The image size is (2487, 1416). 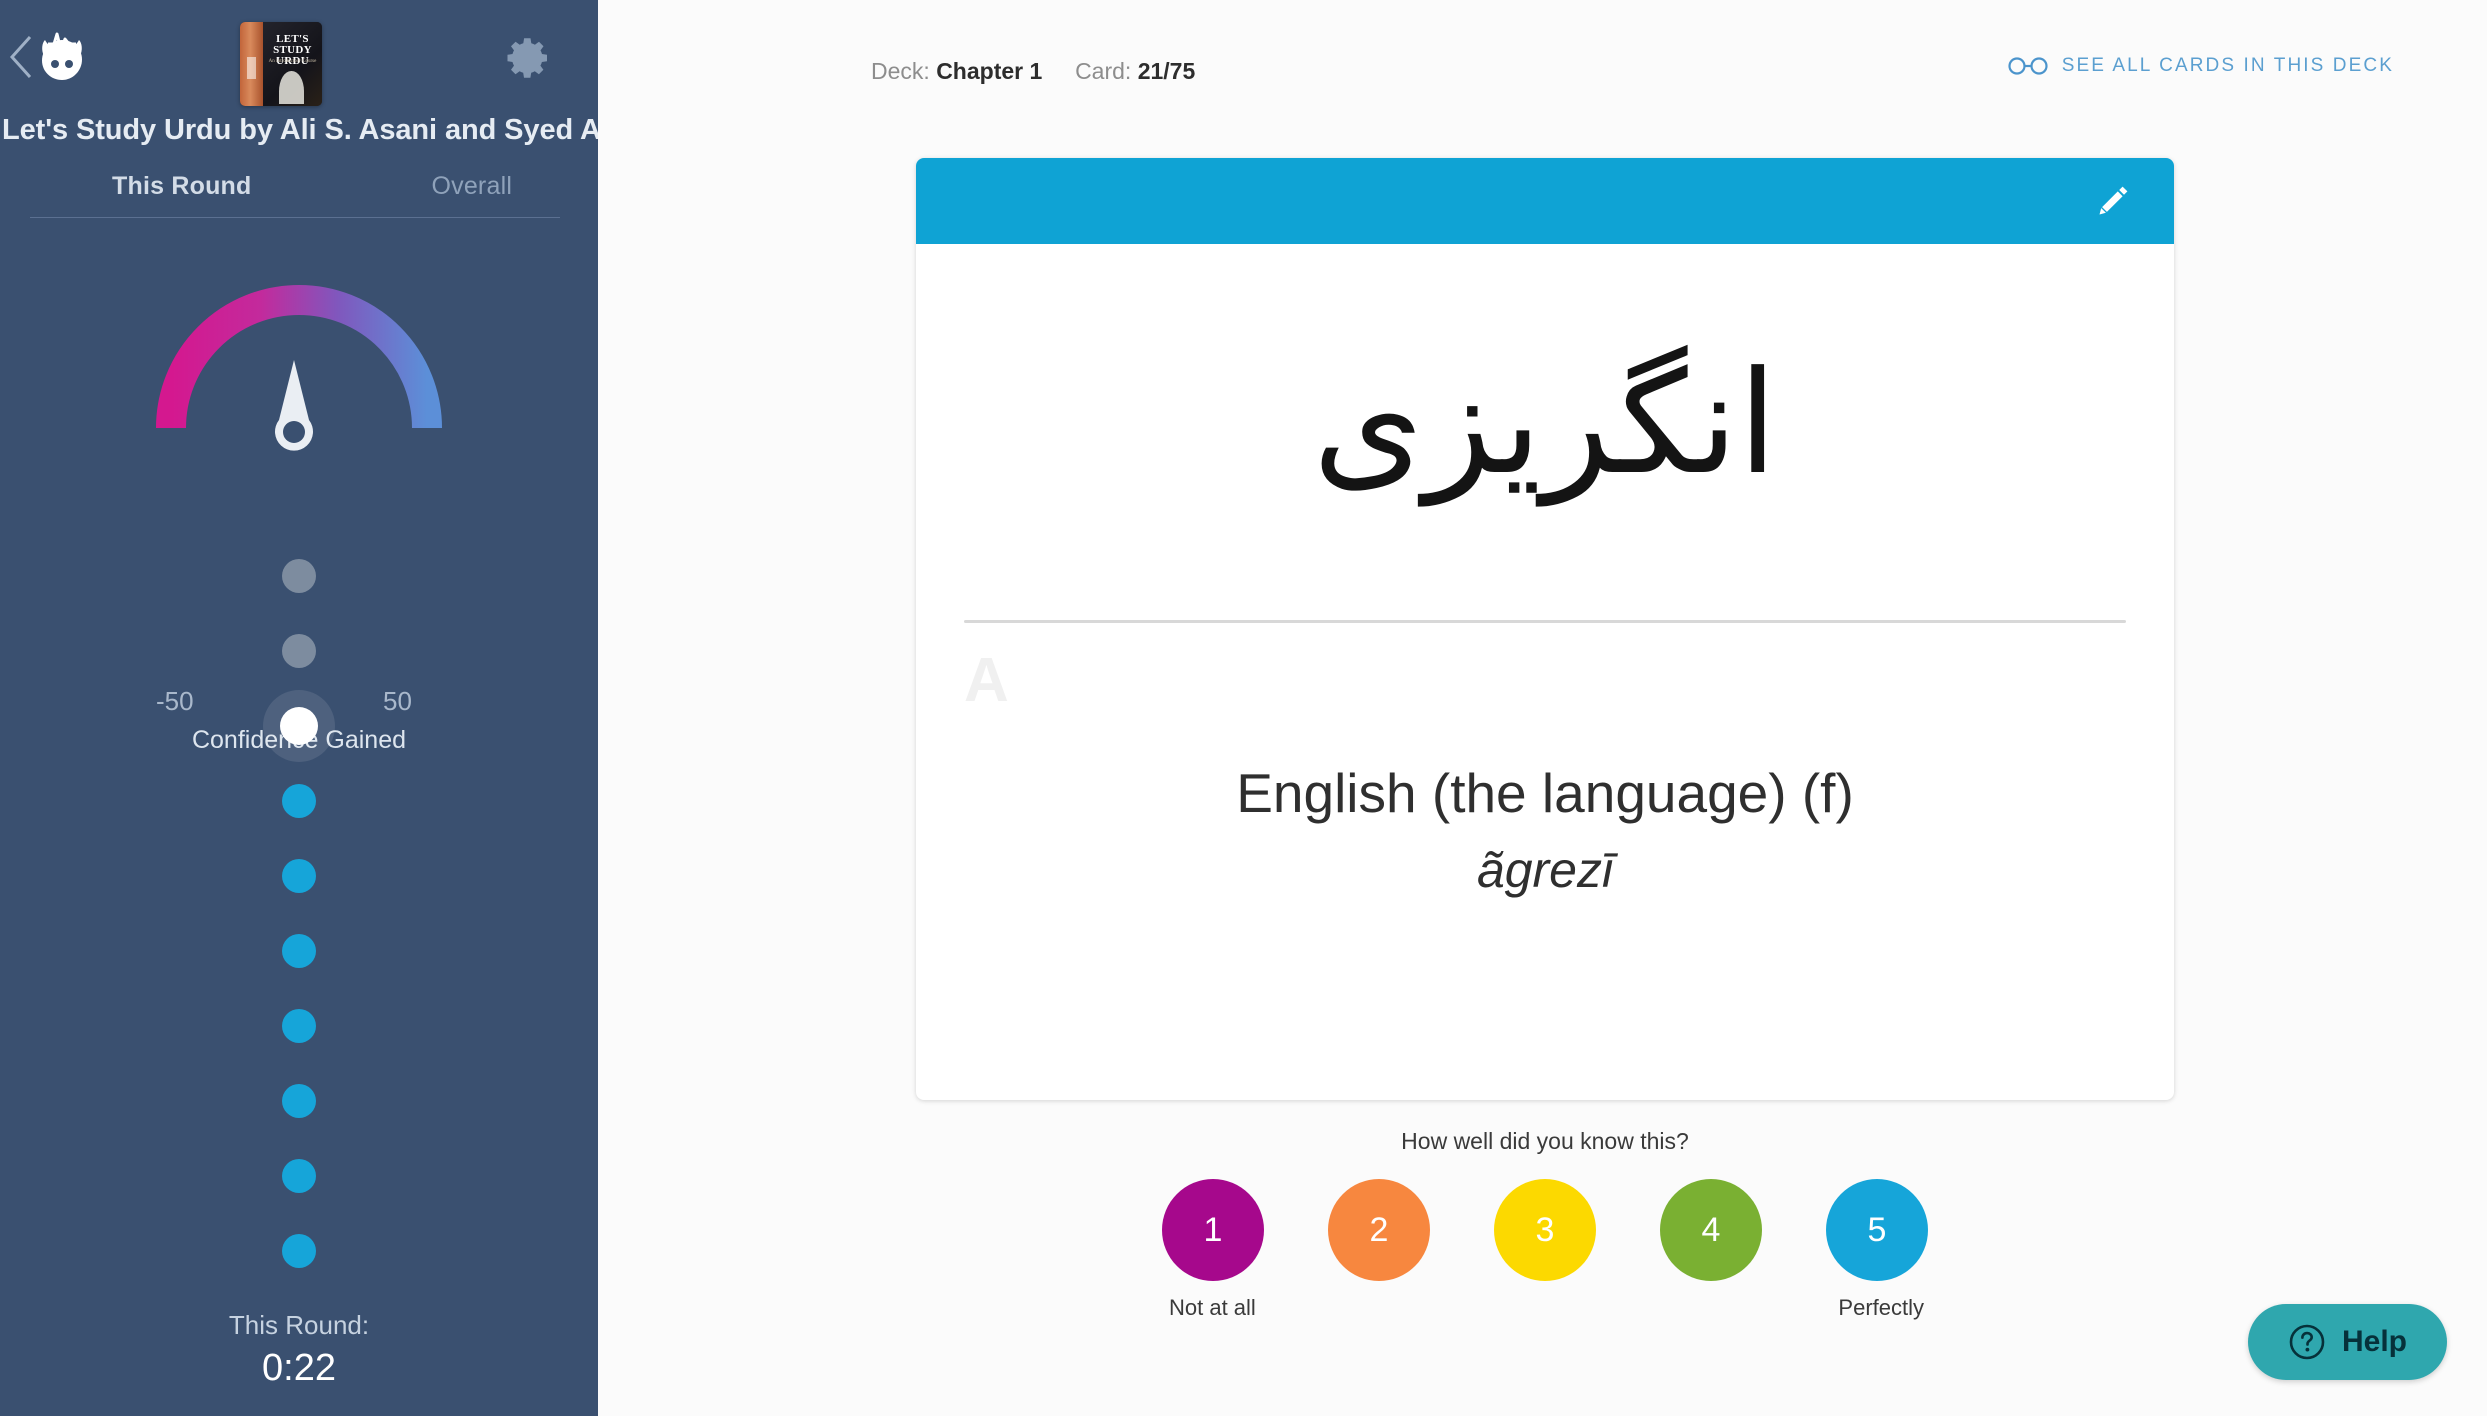 I want to click on rating-button-5: 5, so click(x=1877, y=1230).